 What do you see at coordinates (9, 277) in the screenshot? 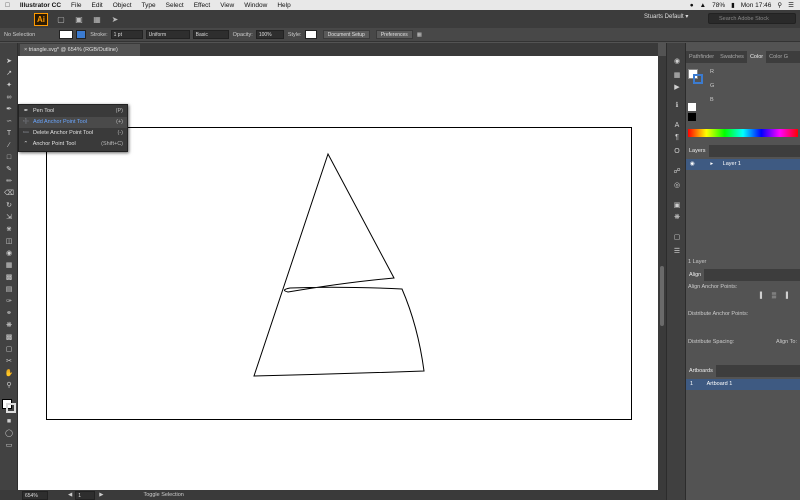
I see `mesh-tool-icon: ▩` at bounding box center [9, 277].